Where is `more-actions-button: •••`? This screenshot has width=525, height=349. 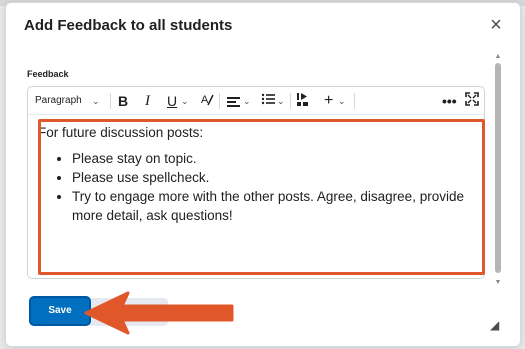
more-actions-button: ••• is located at coordinates (449, 101).